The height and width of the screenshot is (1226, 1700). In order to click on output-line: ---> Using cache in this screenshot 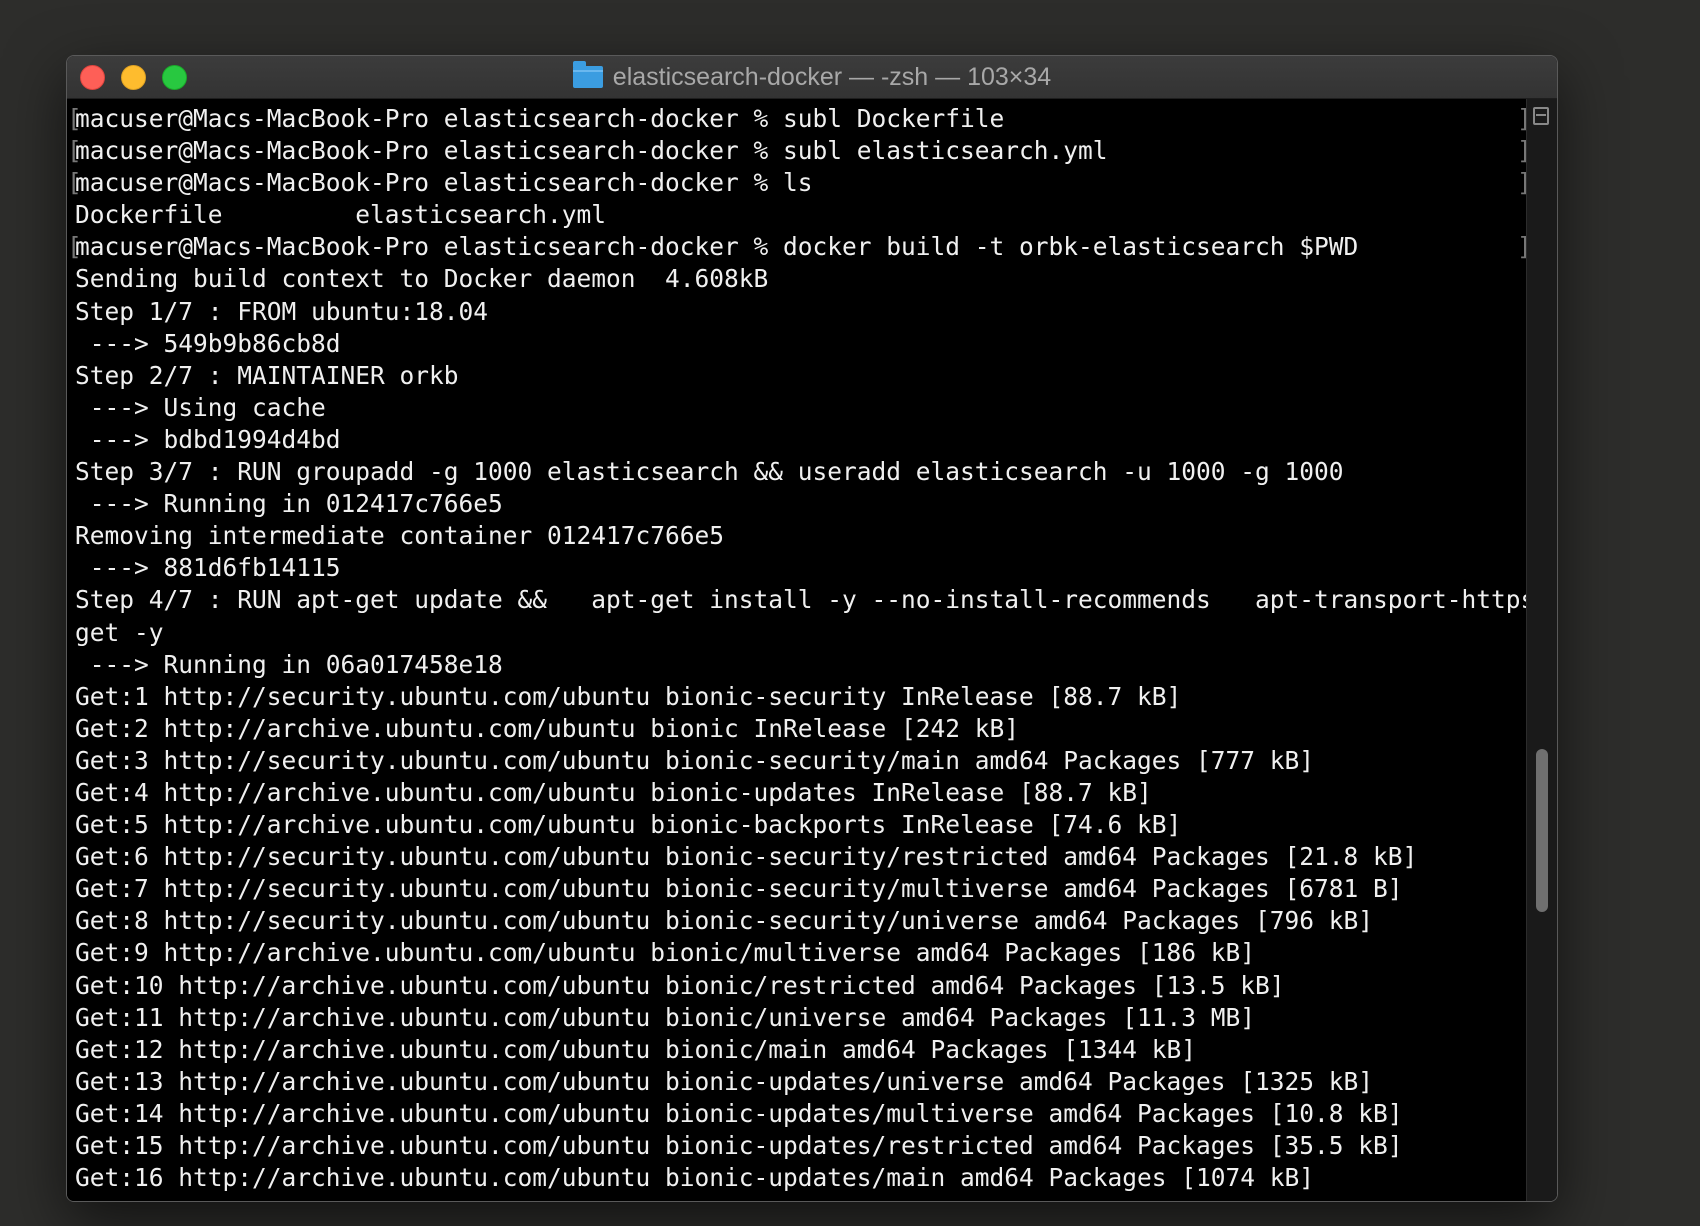, I will do `click(200, 407)`.